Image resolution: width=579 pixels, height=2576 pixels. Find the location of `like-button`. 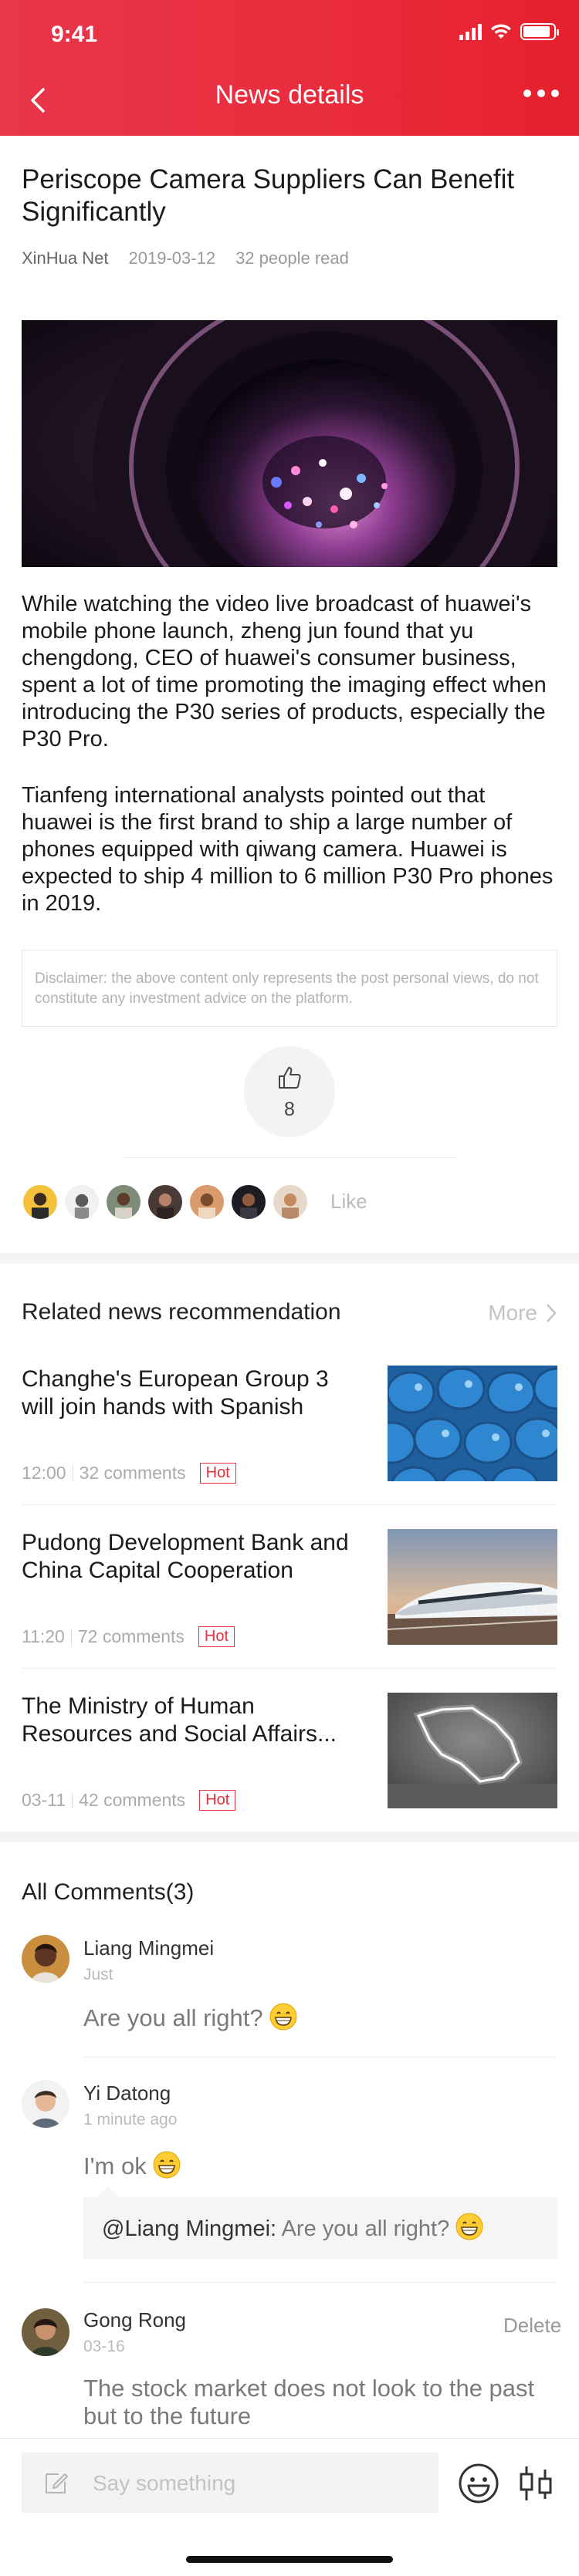

like-button is located at coordinates (289, 1092).